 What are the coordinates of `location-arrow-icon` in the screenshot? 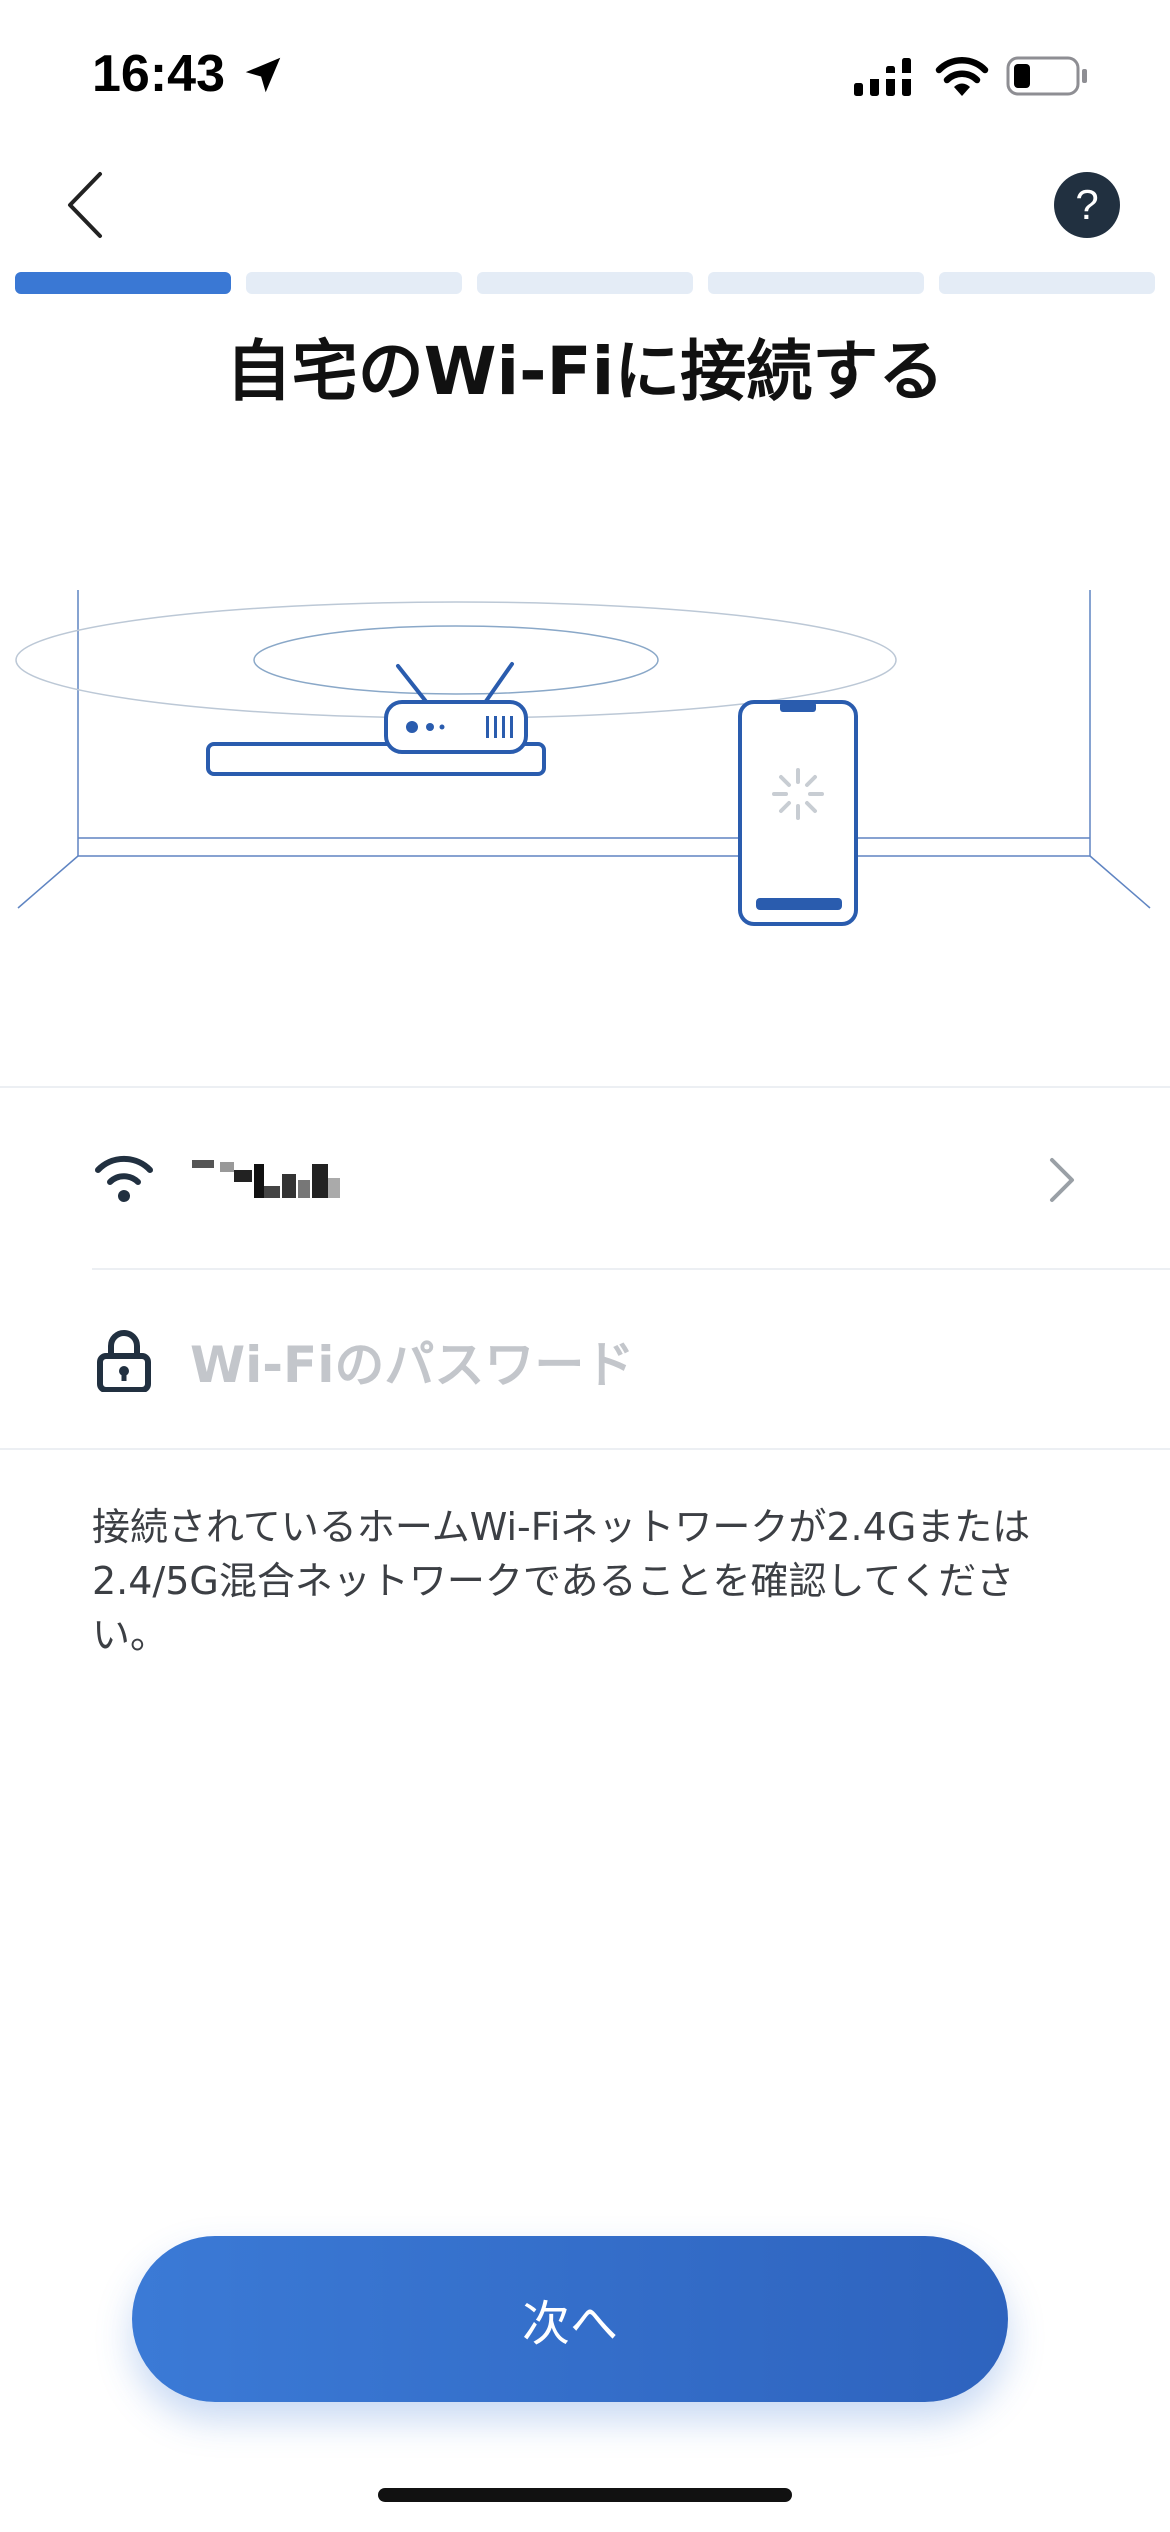 It's located at (263, 75).